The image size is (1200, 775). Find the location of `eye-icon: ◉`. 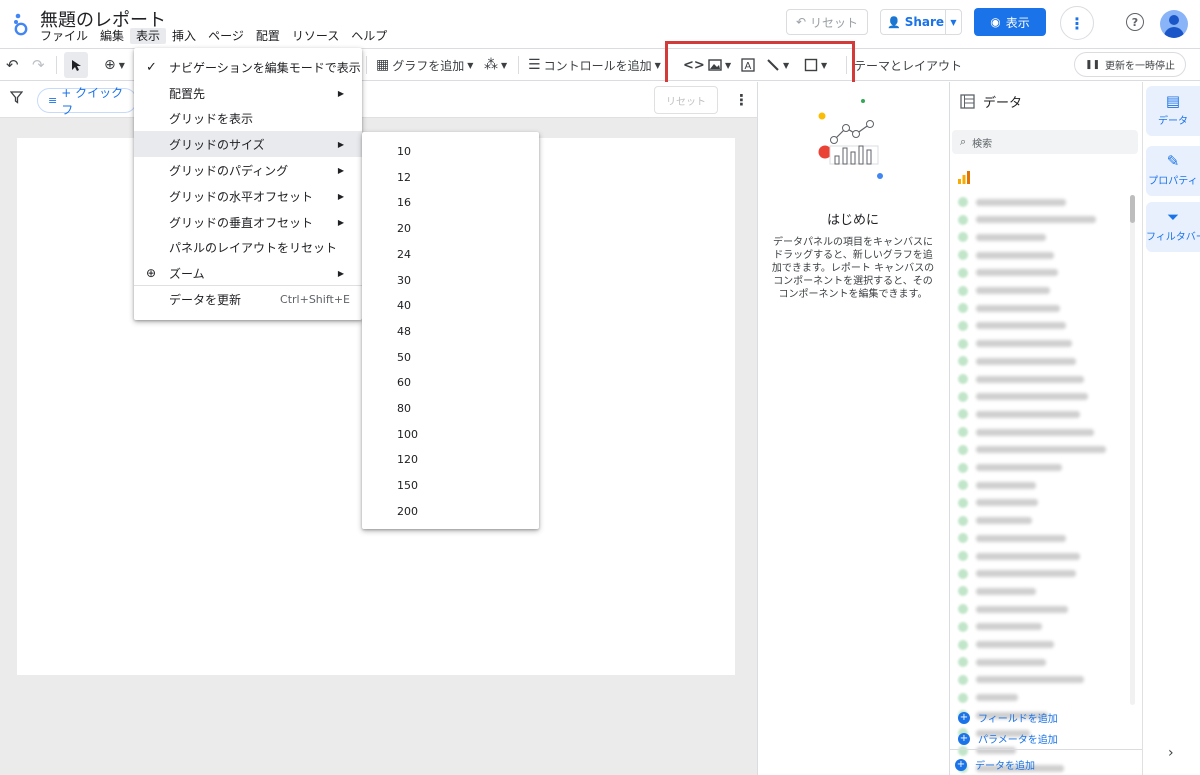

eye-icon: ◉ is located at coordinates (995, 22).